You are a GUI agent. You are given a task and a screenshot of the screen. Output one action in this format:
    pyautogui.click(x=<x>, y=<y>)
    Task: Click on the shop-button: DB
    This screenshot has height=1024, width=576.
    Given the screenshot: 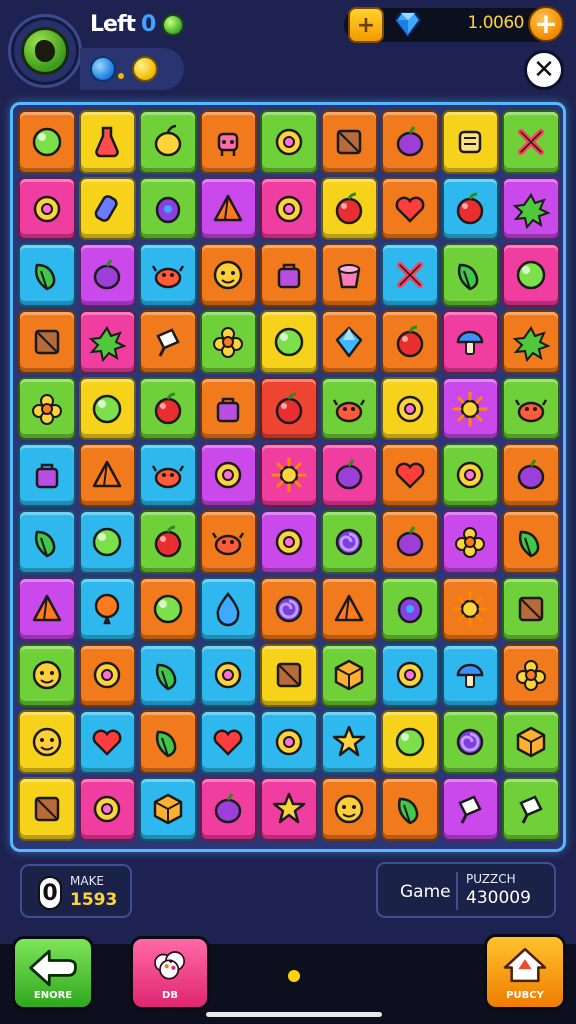 What is the action you would take?
    pyautogui.click(x=170, y=973)
    